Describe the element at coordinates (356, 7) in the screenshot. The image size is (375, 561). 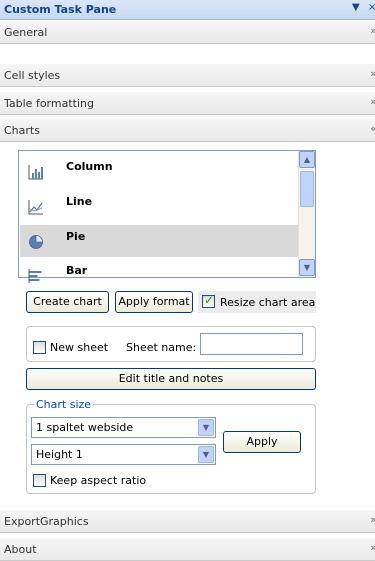
I see `task-pane-menu-icon: ▼` at that location.